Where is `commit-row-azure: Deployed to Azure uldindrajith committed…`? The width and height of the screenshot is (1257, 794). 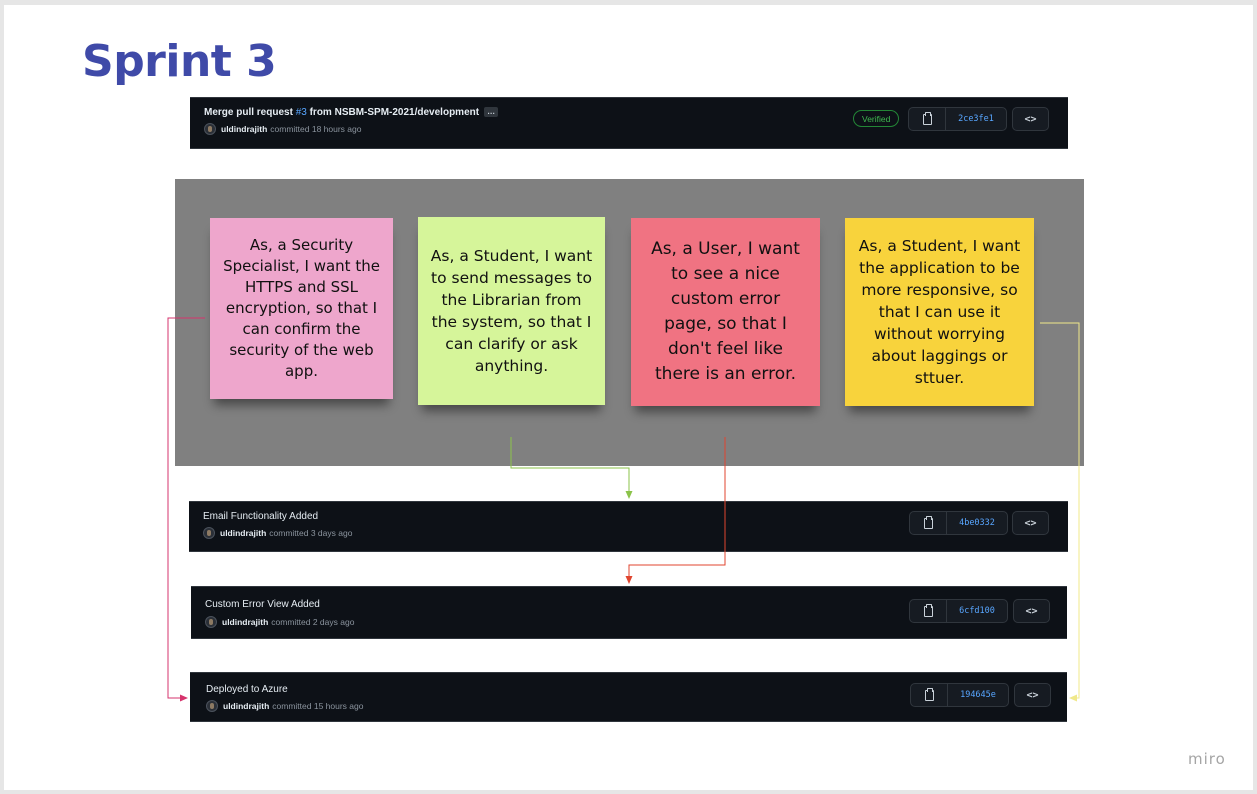
commit-row-azure: Deployed to Azure uldindrajith committed… is located at coordinates (628, 697).